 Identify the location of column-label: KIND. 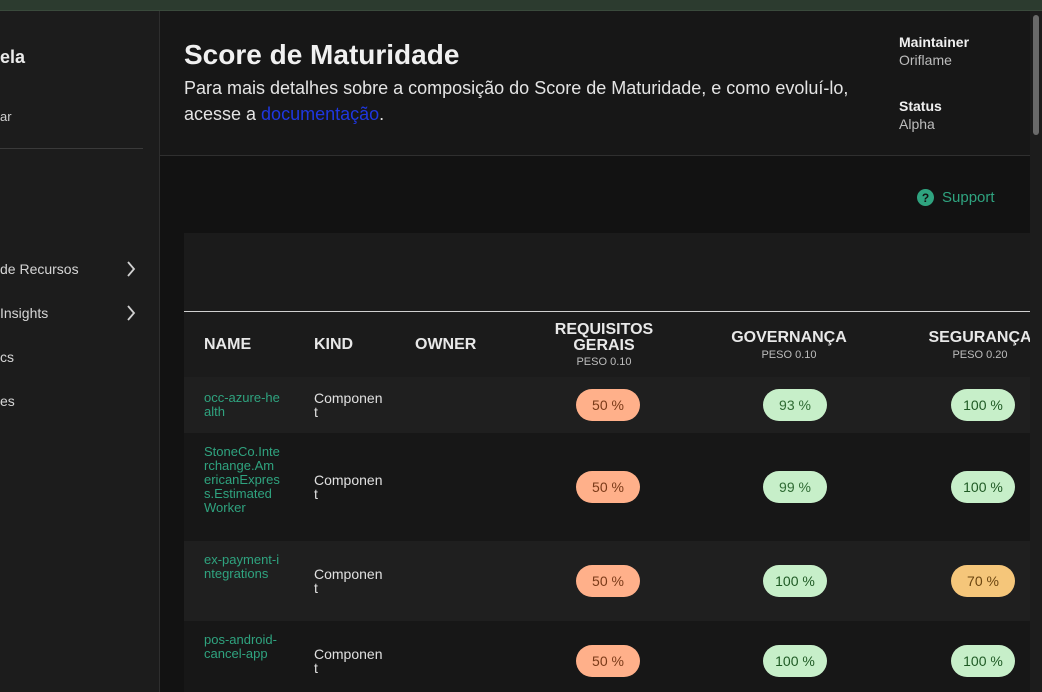
(334, 344).